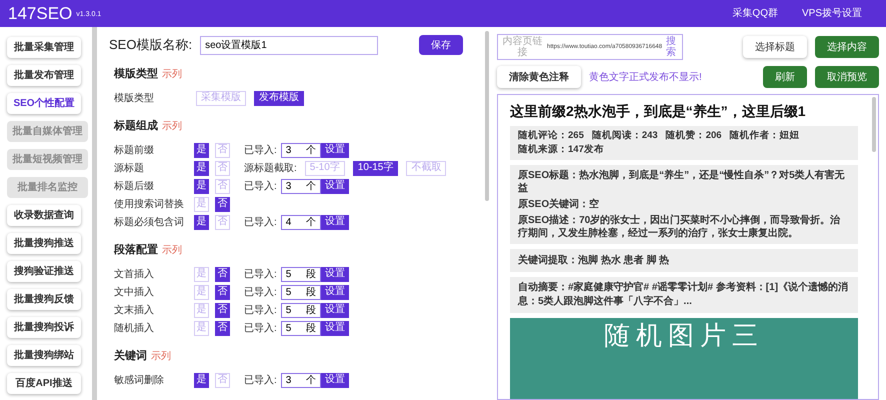 This screenshot has width=886, height=400. Describe the element at coordinates (300, 222) in the screenshot. I see `count-field: 4 个` at that location.